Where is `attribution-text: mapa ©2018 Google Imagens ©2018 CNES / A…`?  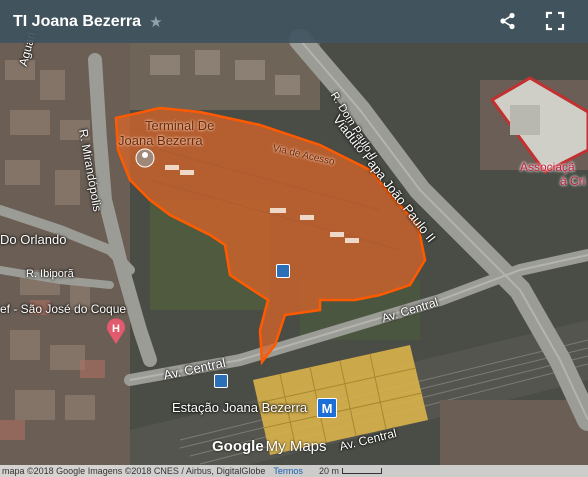
attribution-text: mapa ©2018 Google Imagens ©2018 CNES / A… is located at coordinates (134, 471).